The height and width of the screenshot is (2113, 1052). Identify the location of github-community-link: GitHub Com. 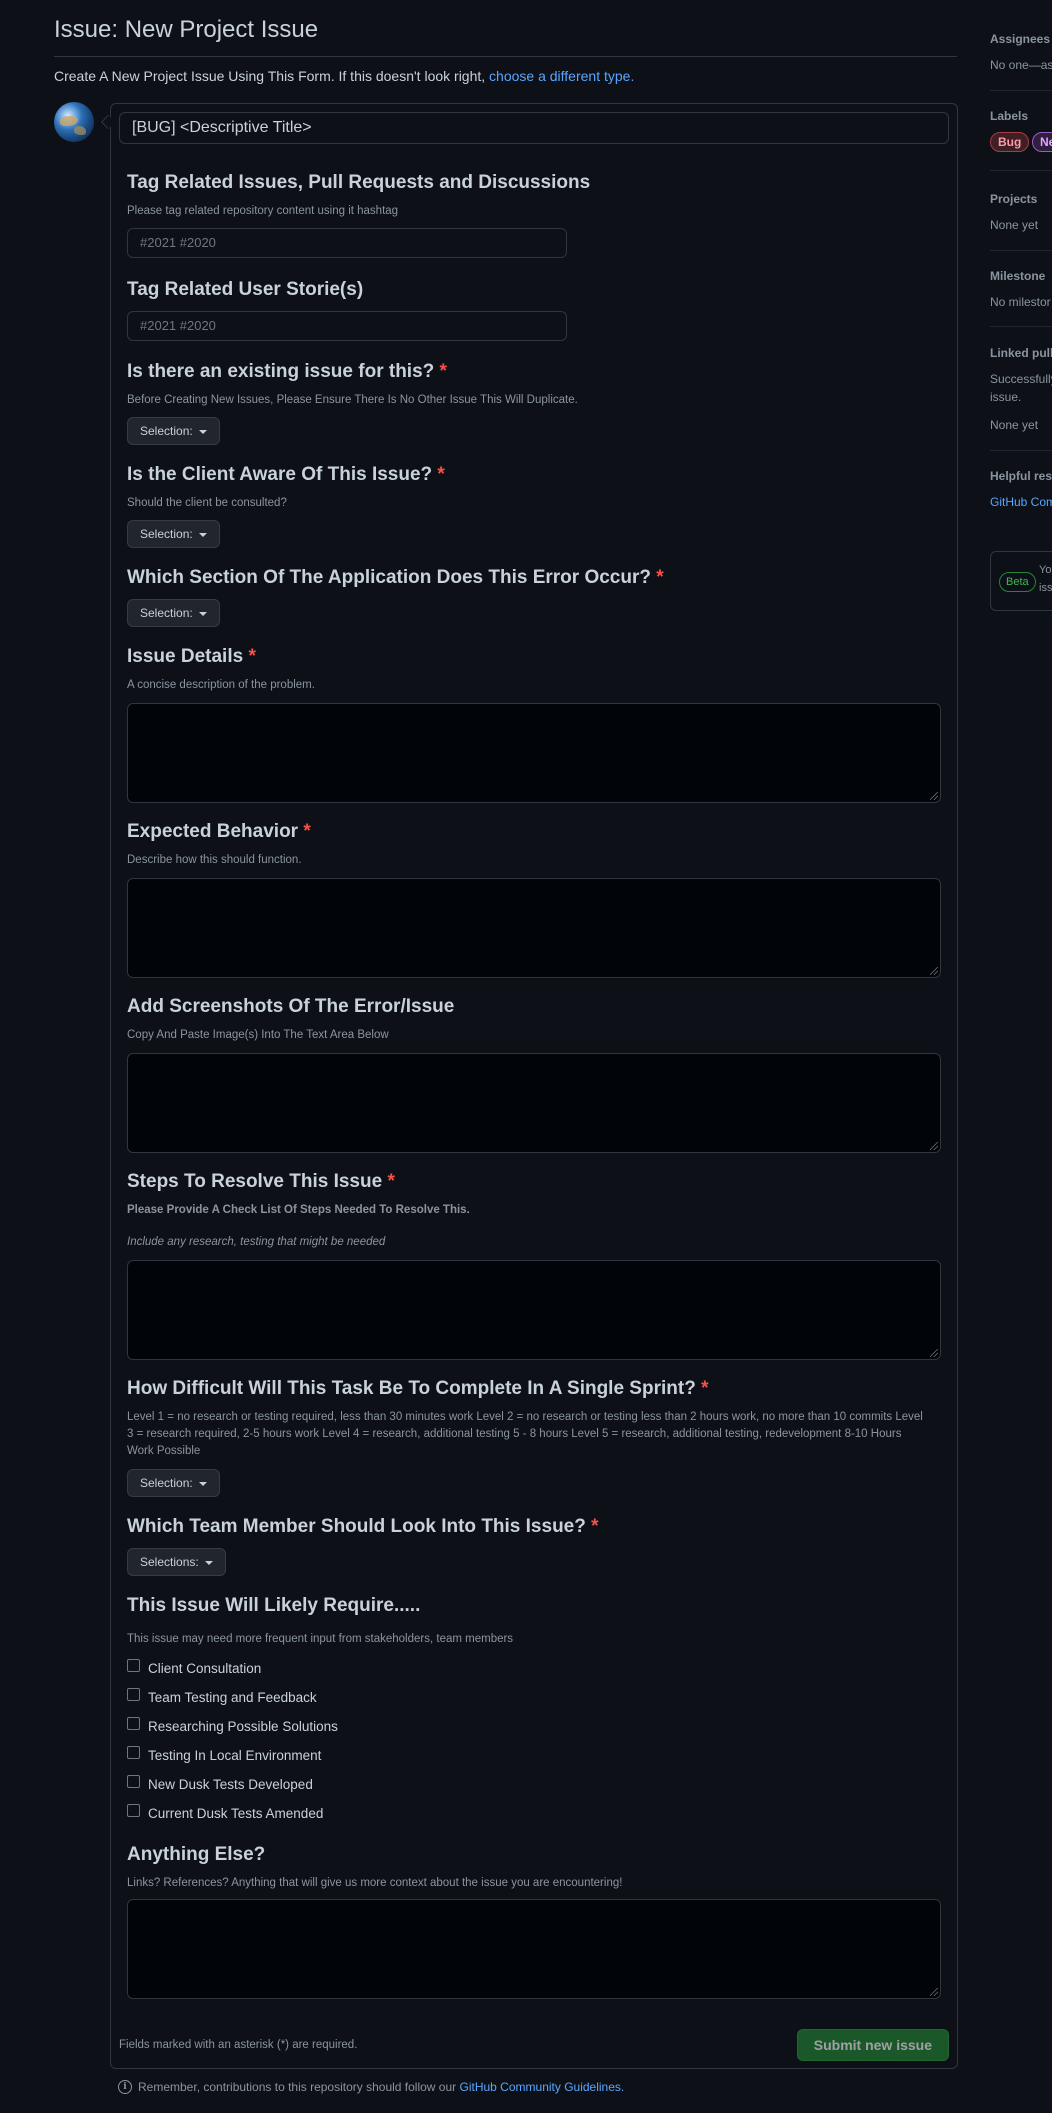
(1021, 502).